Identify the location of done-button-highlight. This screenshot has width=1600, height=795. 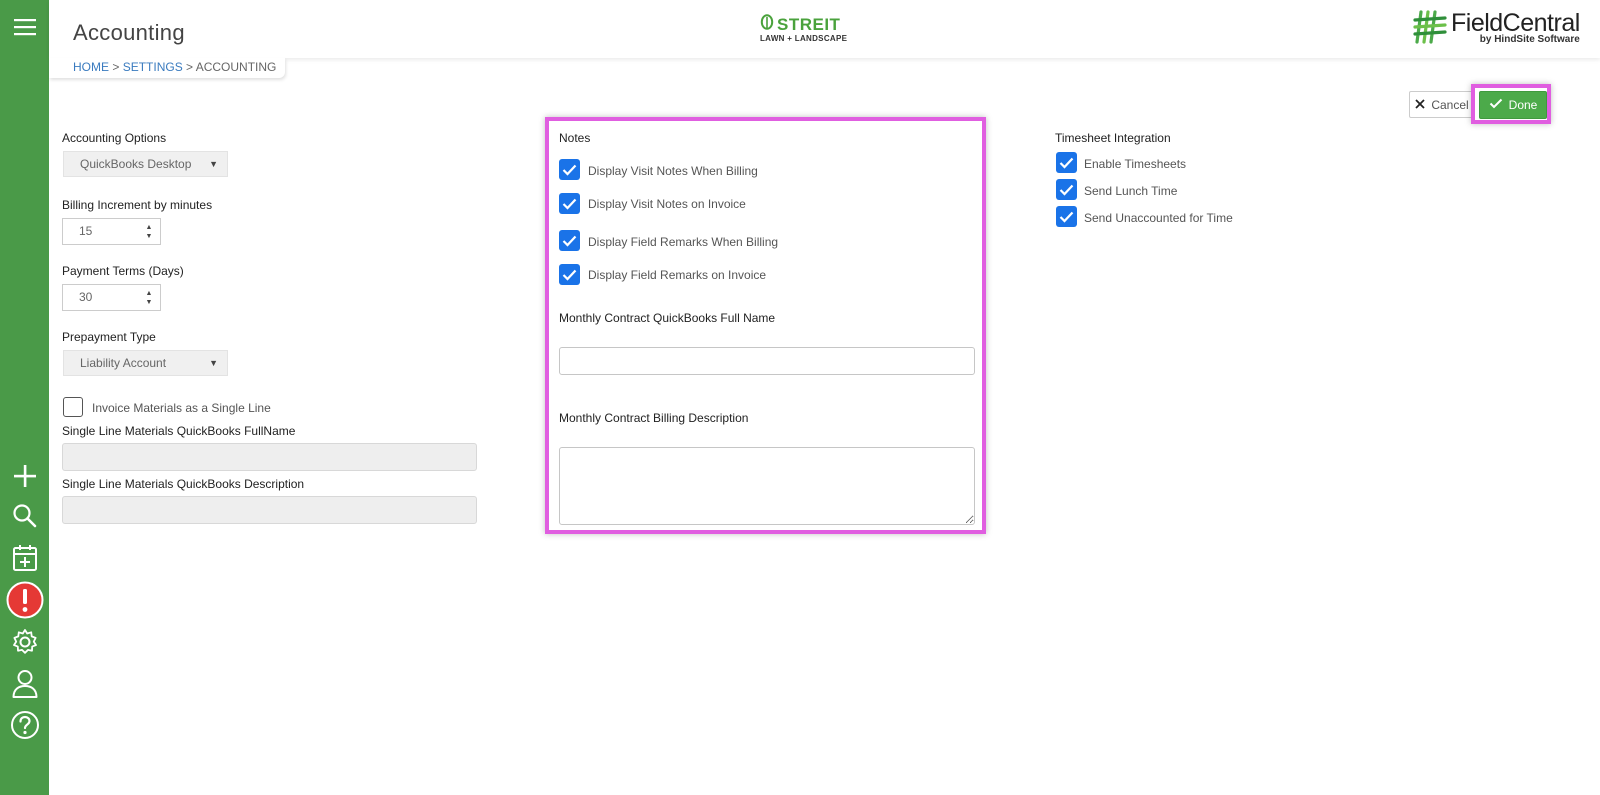
(1511, 104).